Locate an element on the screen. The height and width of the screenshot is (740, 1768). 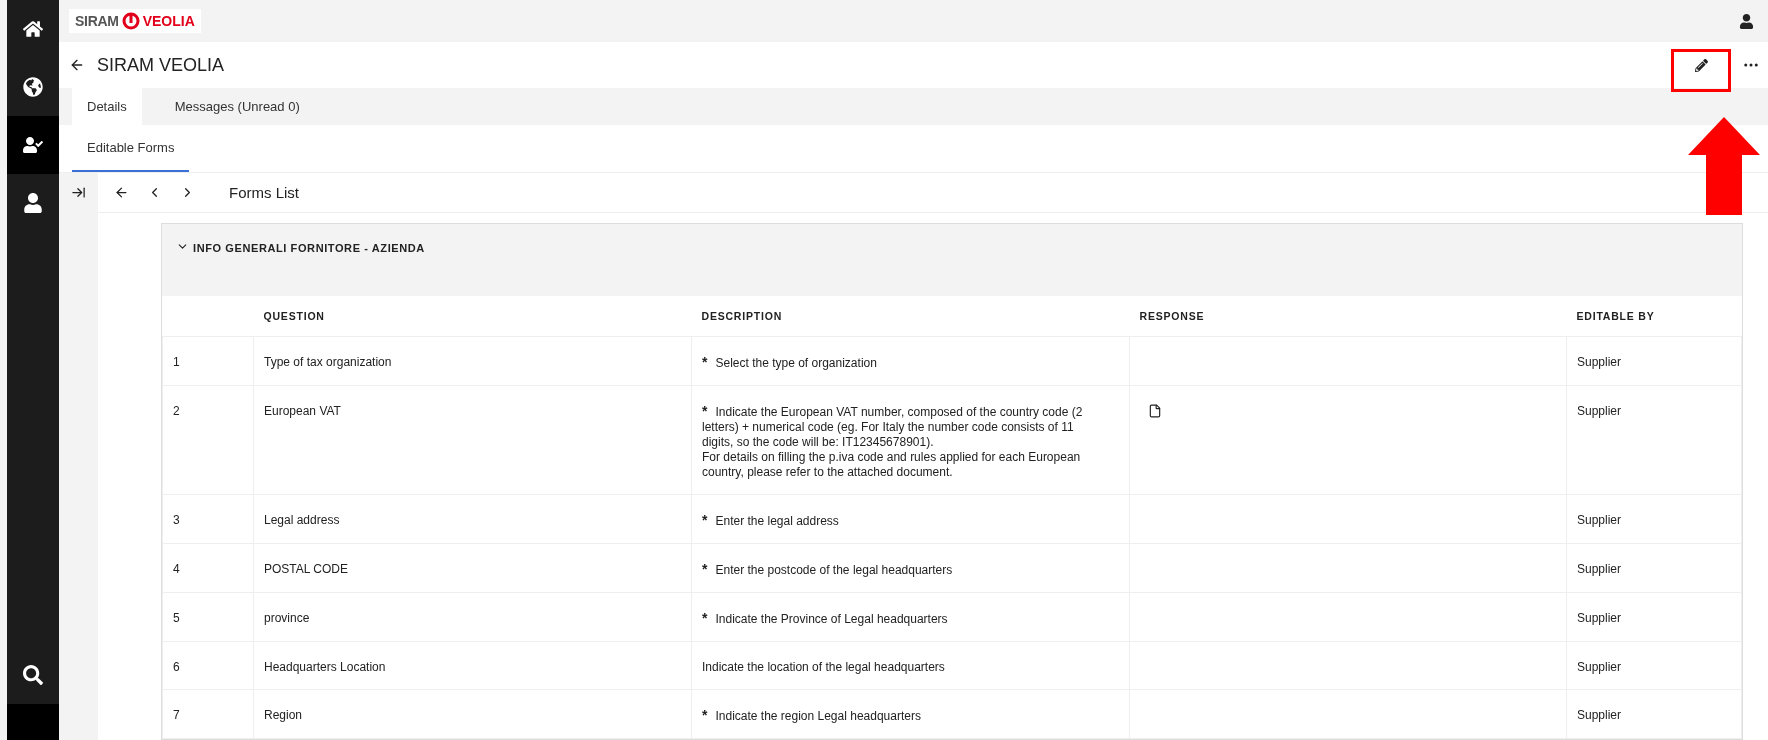
table-cell: Legal address is located at coordinates (472, 519).